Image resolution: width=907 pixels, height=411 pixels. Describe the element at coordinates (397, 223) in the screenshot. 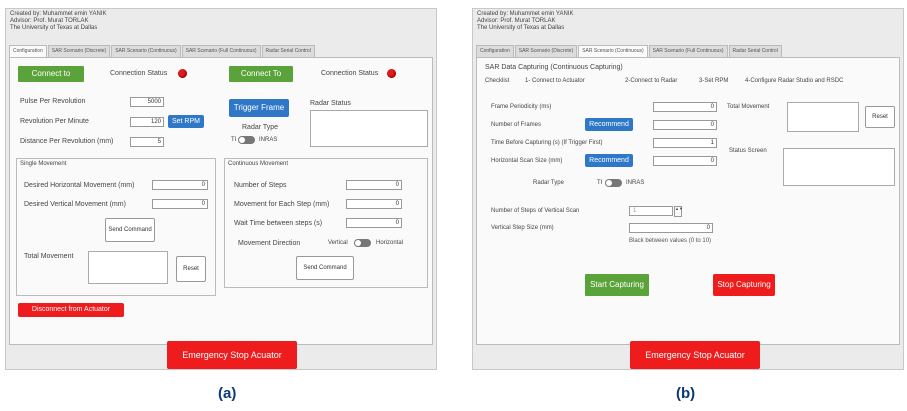

I see `wait-time-value: 0` at that location.